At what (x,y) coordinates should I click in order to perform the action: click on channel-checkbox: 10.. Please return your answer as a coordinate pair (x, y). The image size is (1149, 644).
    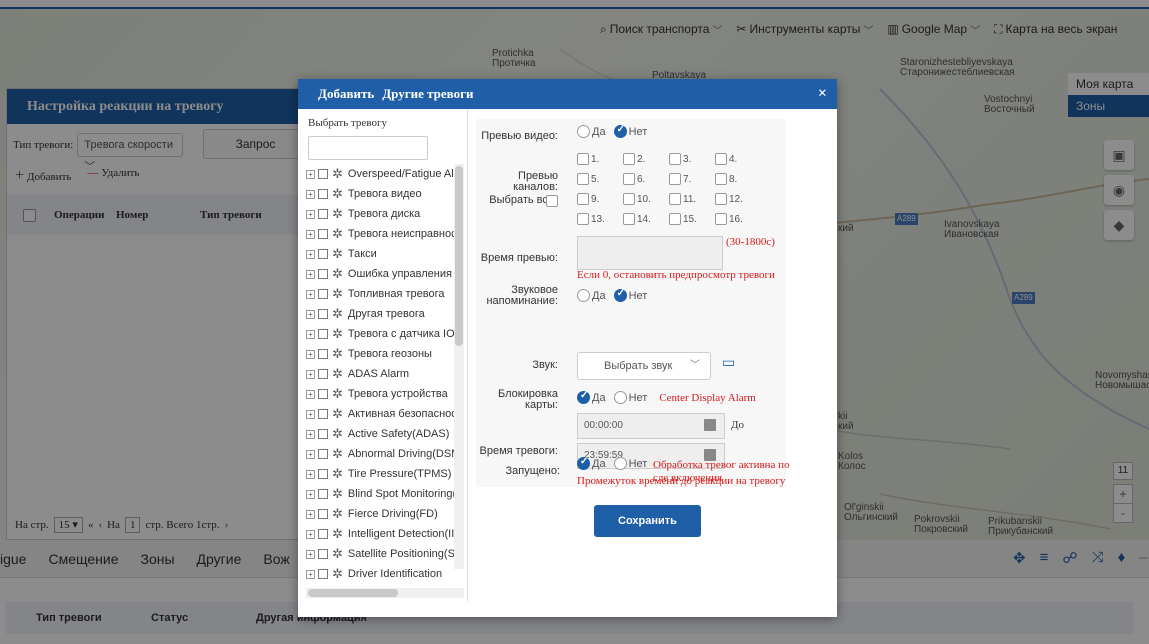
    Looking at the image, I should click on (646, 199).